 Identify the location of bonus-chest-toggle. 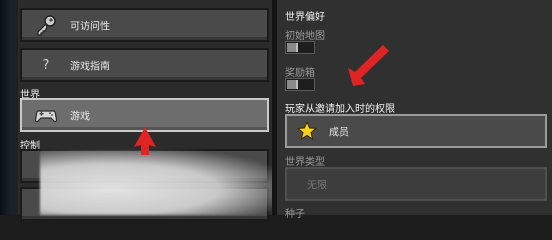
(300, 84).